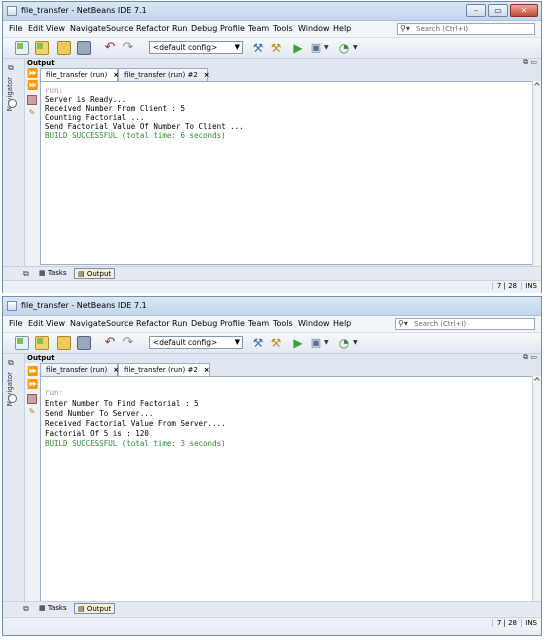  I want to click on close-icon: ✕, so click(524, 10).